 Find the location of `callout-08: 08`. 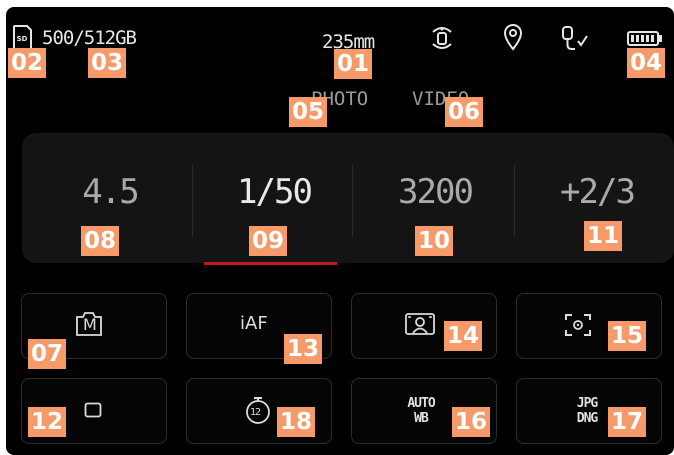

callout-08: 08 is located at coordinates (100, 241).